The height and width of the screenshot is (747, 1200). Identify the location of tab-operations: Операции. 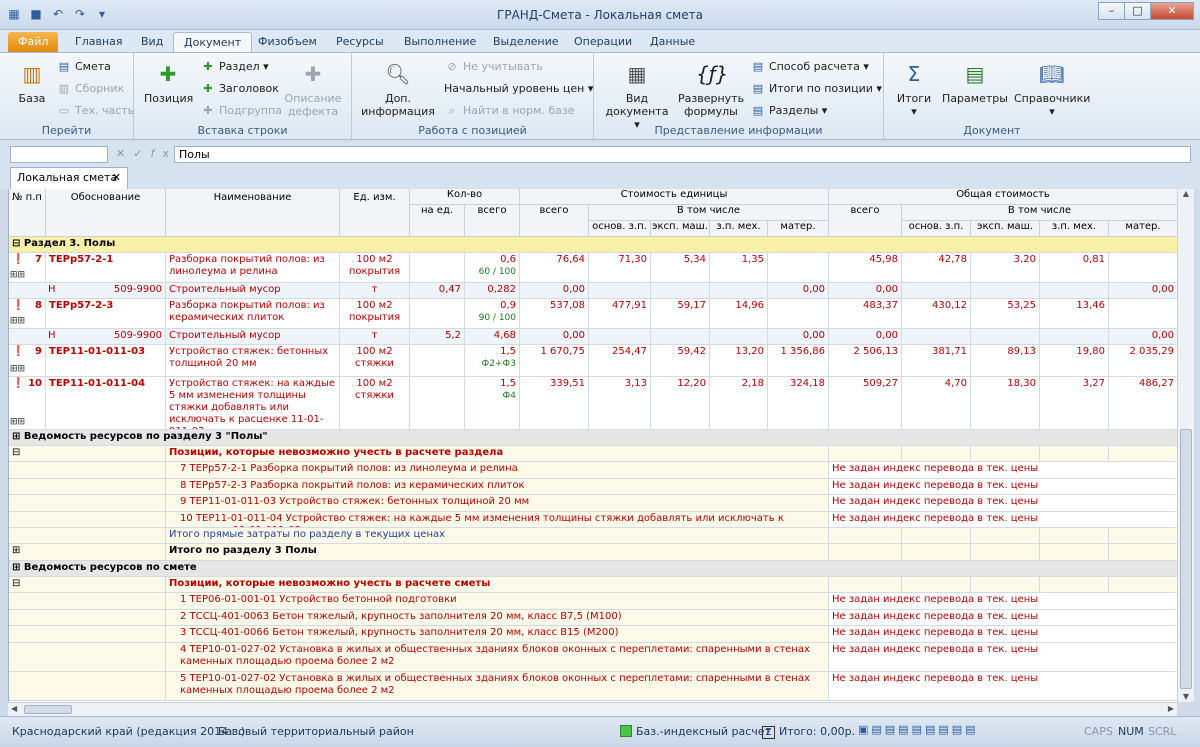
(603, 42).